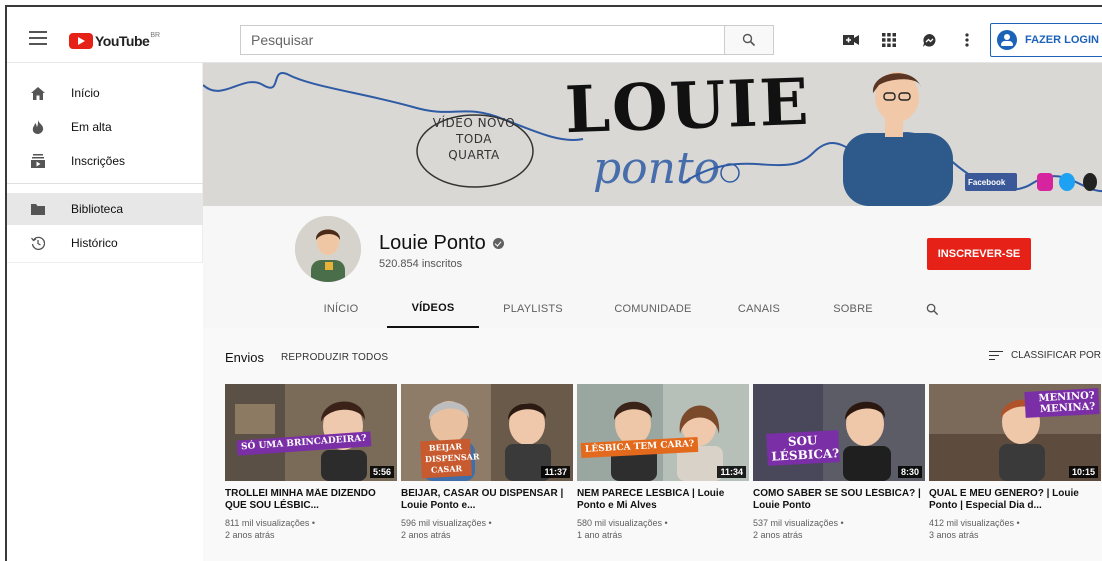 This screenshot has height=561, width=1102. I want to click on banner-badge: VÍDEO NOVO TODA QUARTA, so click(474, 139).